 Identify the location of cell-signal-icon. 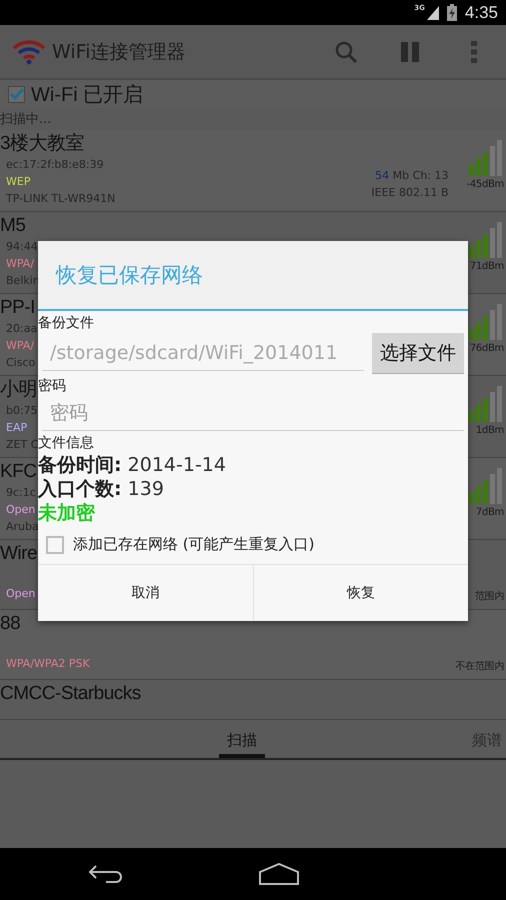
(432, 13).